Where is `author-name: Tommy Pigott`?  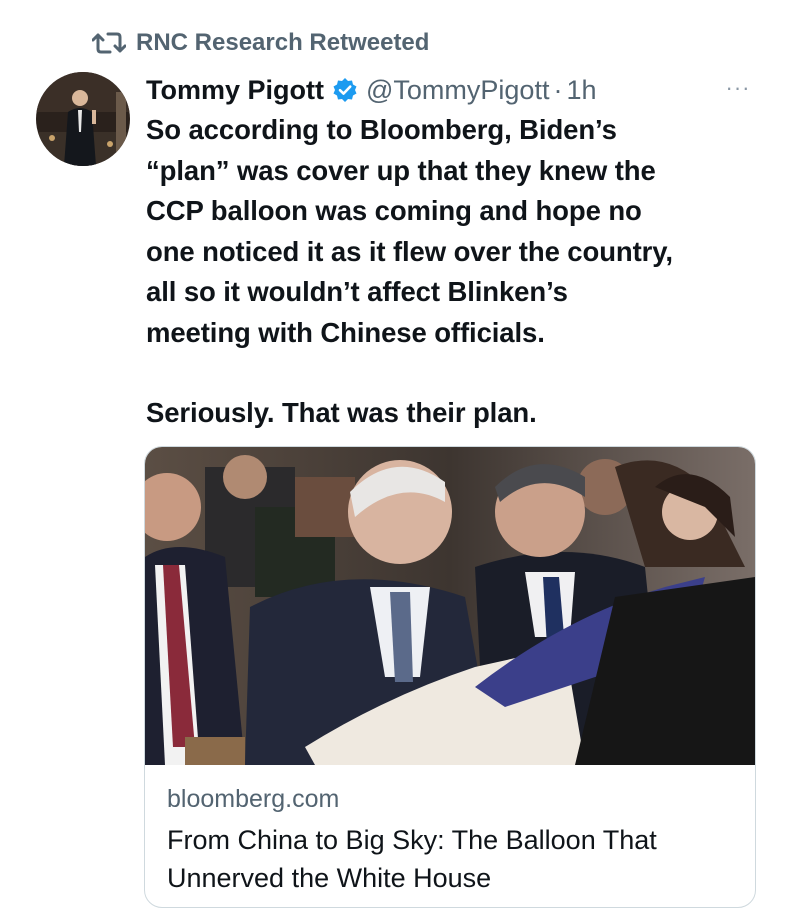 author-name: Tommy Pigott is located at coordinates (235, 90).